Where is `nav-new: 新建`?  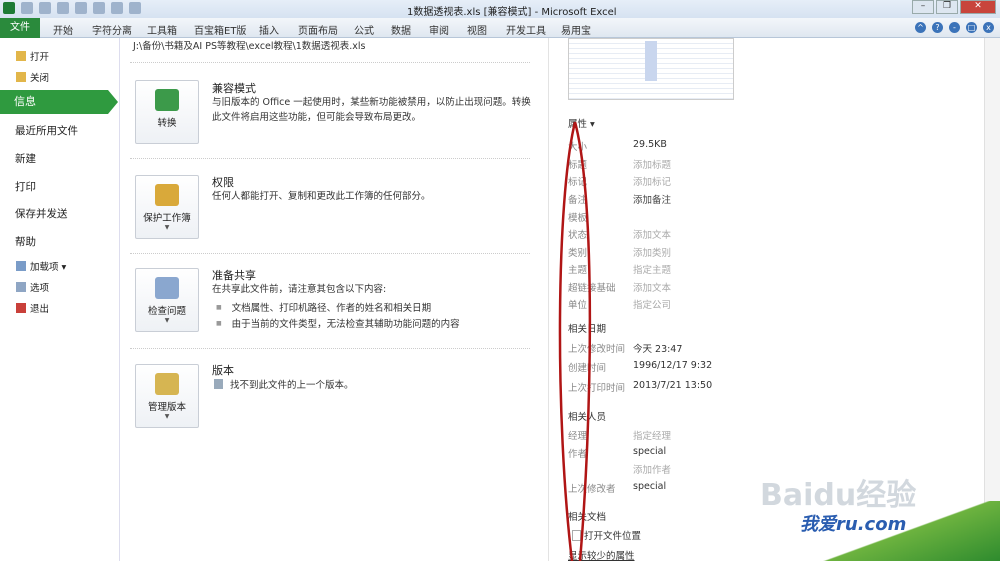 nav-new: 新建 is located at coordinates (25, 158).